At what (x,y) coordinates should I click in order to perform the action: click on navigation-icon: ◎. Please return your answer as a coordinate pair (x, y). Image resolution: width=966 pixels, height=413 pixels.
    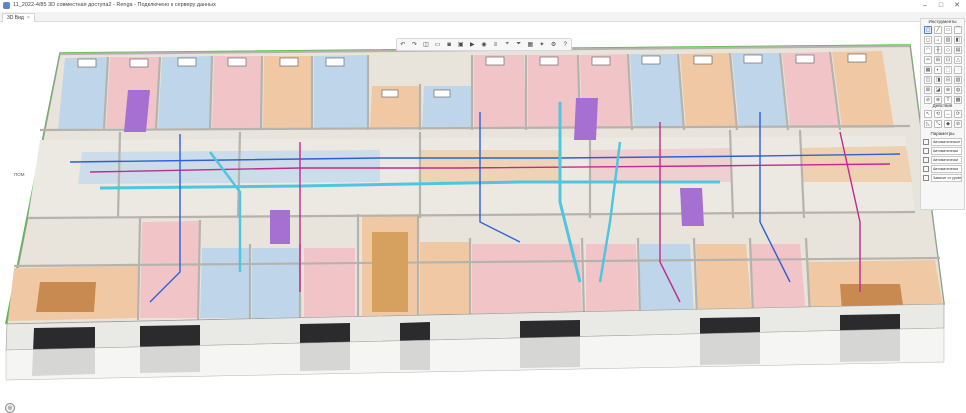
    Looking at the image, I should click on (10, 408).